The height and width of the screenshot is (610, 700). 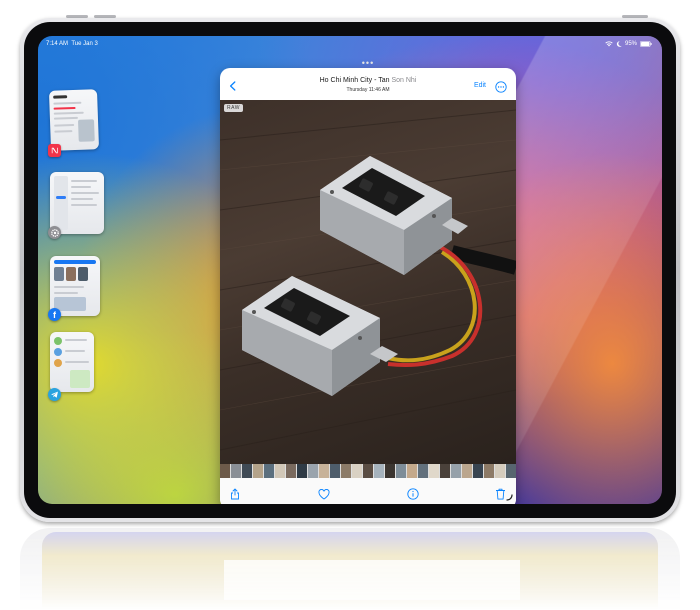 I want to click on info-icon, so click(x=413, y=495).